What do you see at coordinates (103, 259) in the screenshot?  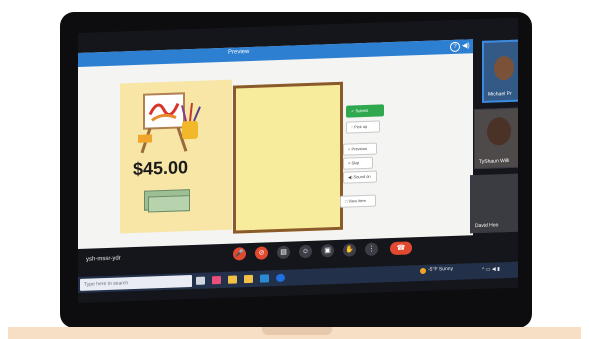 I see `meeting-code: ysh-mssr-ydr` at bounding box center [103, 259].